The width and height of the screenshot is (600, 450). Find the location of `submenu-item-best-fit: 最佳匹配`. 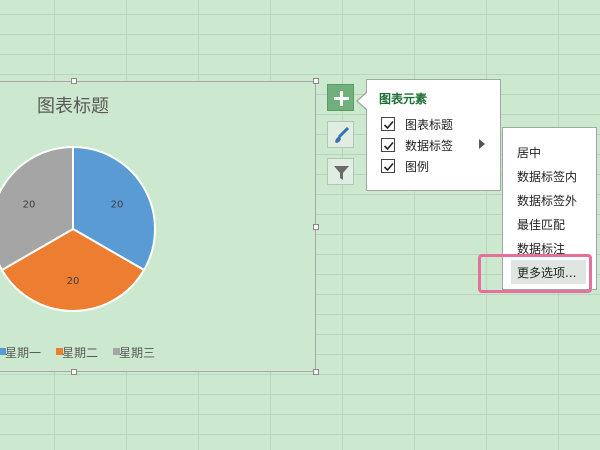

submenu-item-best-fit: 最佳匹配 is located at coordinates (541, 224).